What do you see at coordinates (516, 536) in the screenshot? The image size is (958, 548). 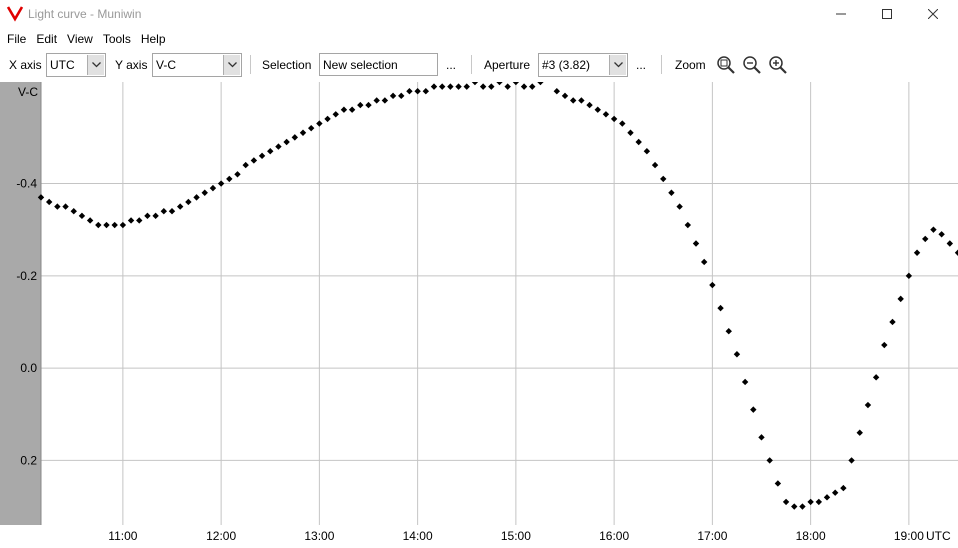 I see `x-tick-label: 15:00` at bounding box center [516, 536].